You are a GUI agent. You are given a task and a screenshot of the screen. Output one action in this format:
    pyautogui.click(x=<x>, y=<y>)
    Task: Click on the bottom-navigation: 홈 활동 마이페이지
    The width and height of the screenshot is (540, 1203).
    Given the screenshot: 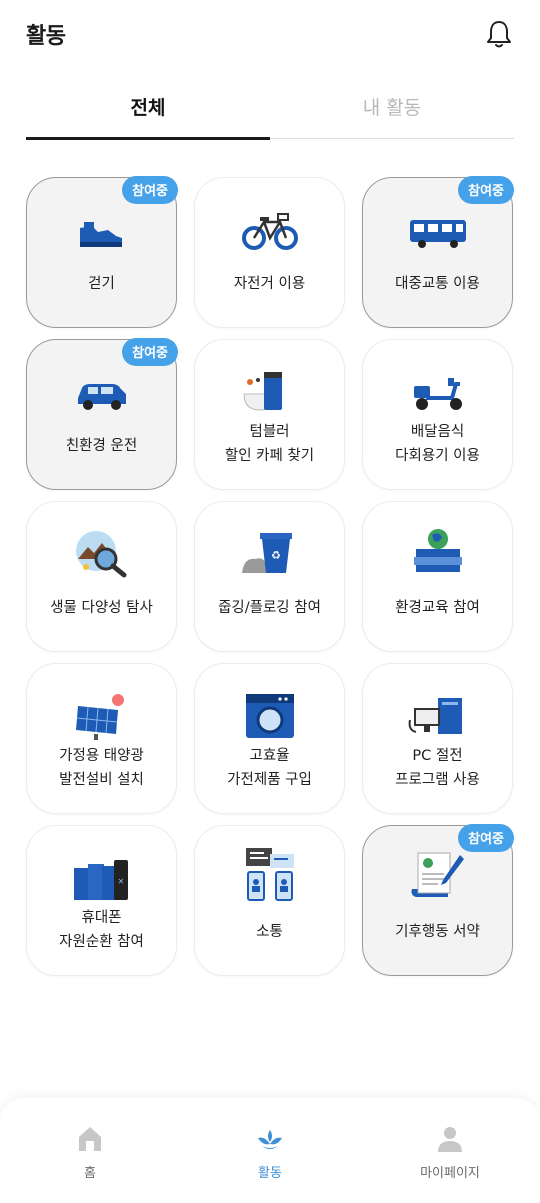 What is the action you would take?
    pyautogui.click(x=270, y=1150)
    